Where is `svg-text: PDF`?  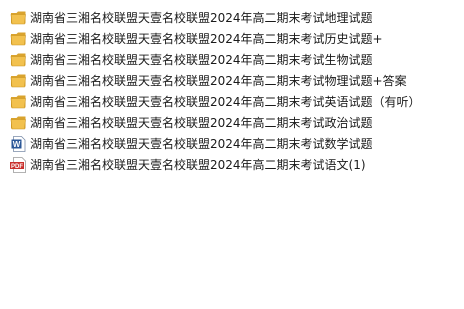
svg-text: PDF is located at coordinates (17, 166).